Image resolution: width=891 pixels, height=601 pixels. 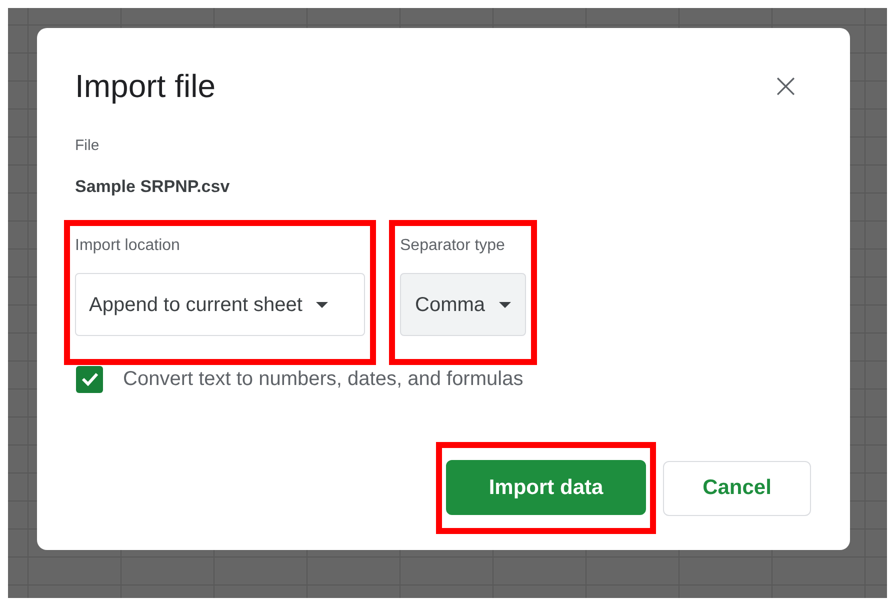 What do you see at coordinates (786, 86) in the screenshot?
I see `close-button: ×` at bounding box center [786, 86].